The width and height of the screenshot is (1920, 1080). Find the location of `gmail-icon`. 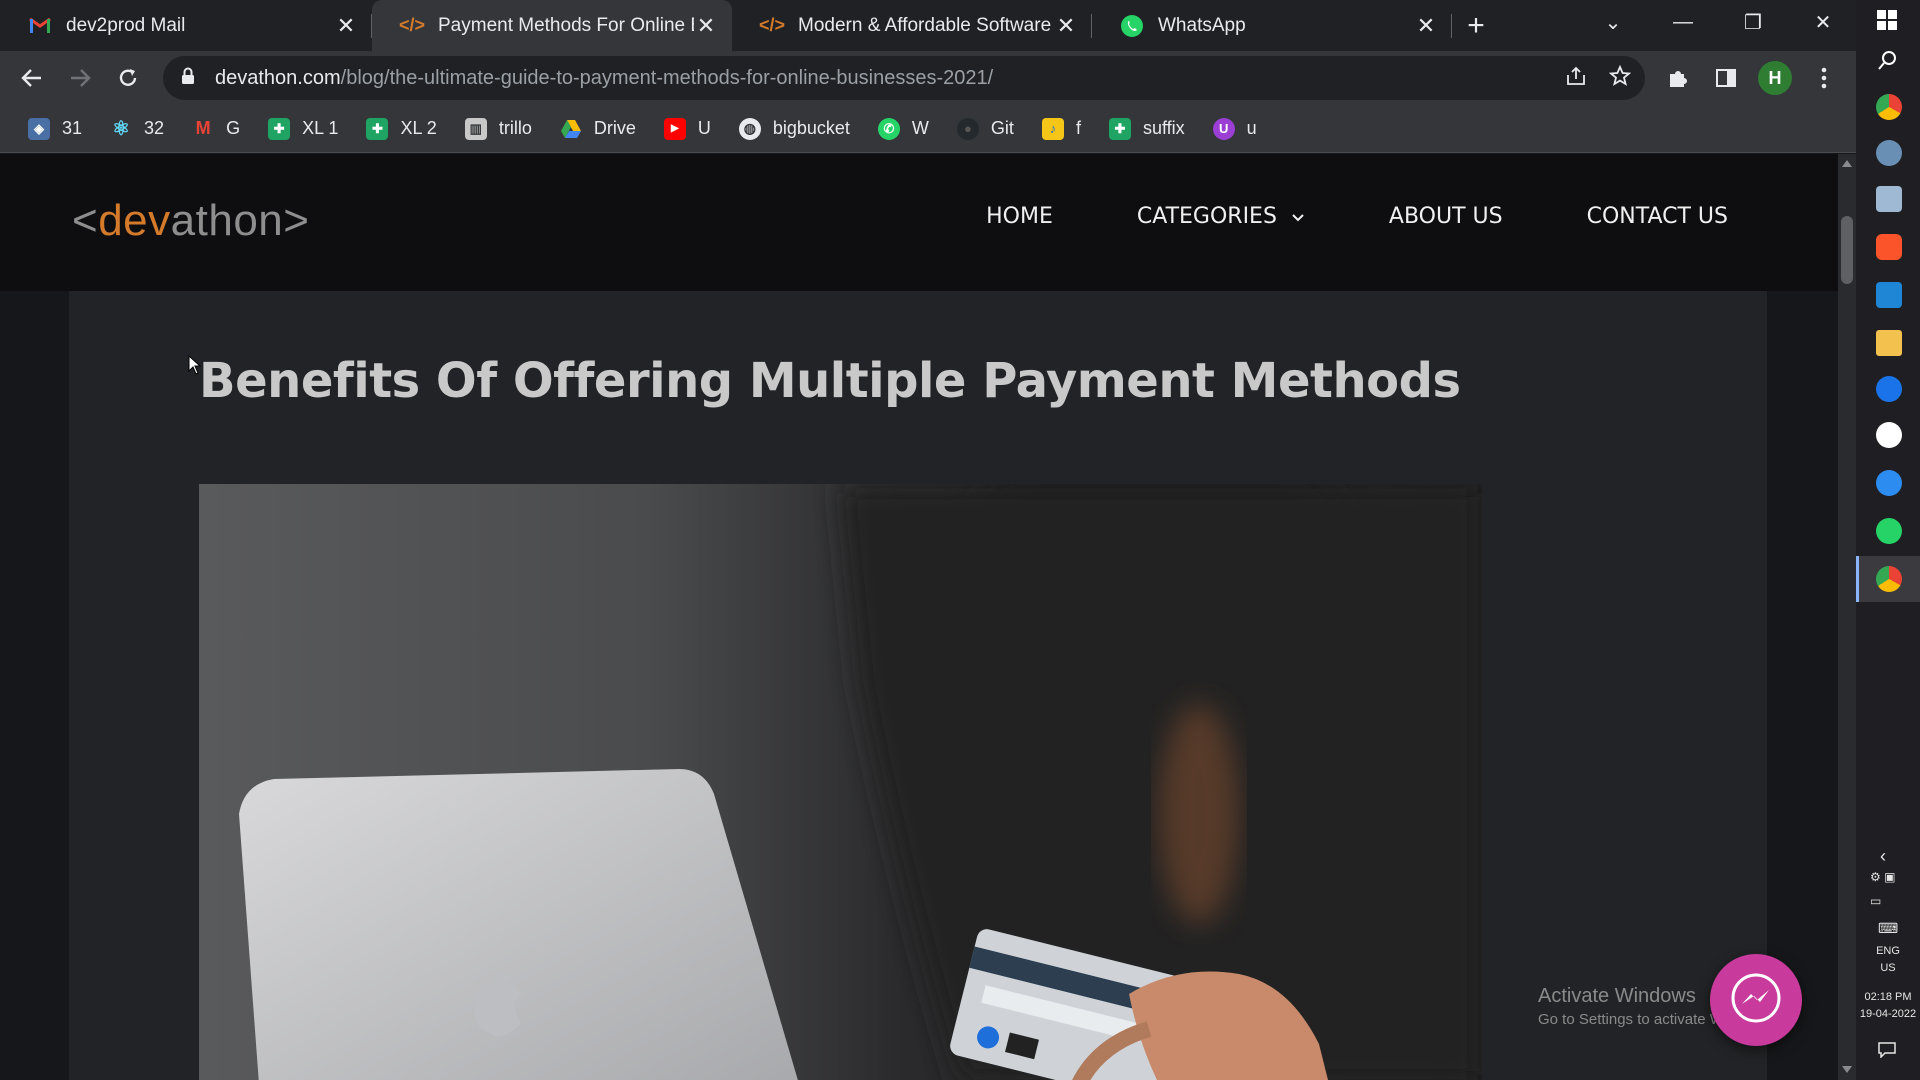

gmail-icon is located at coordinates (40, 26).